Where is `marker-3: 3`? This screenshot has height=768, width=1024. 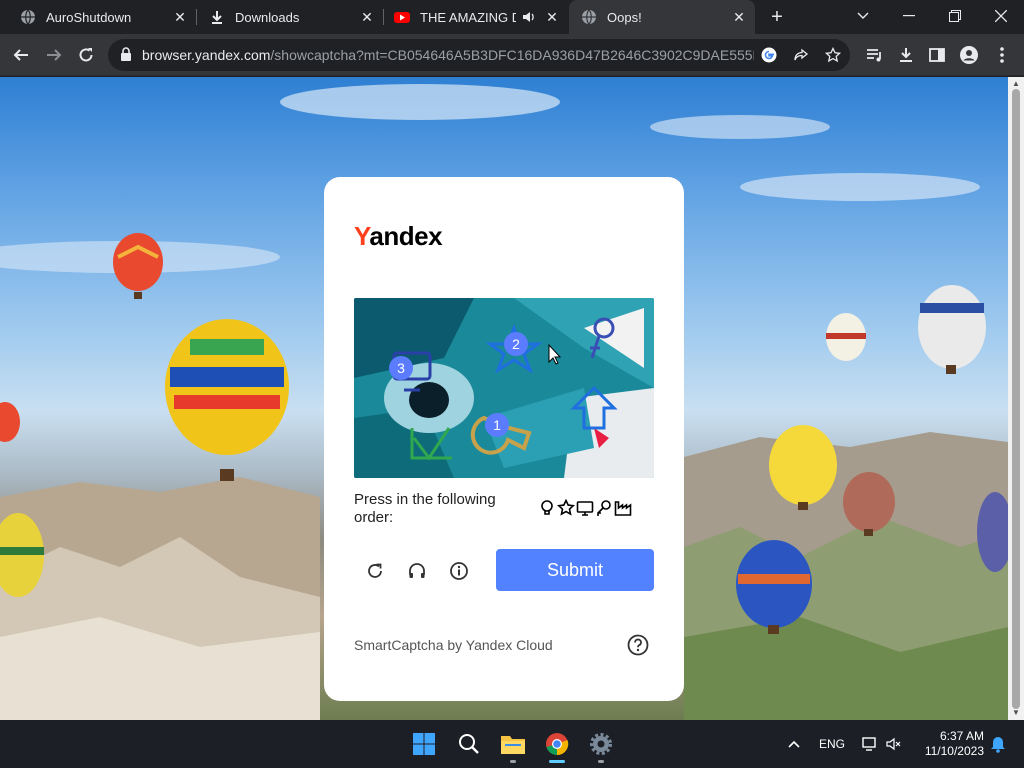 marker-3: 3 is located at coordinates (401, 368).